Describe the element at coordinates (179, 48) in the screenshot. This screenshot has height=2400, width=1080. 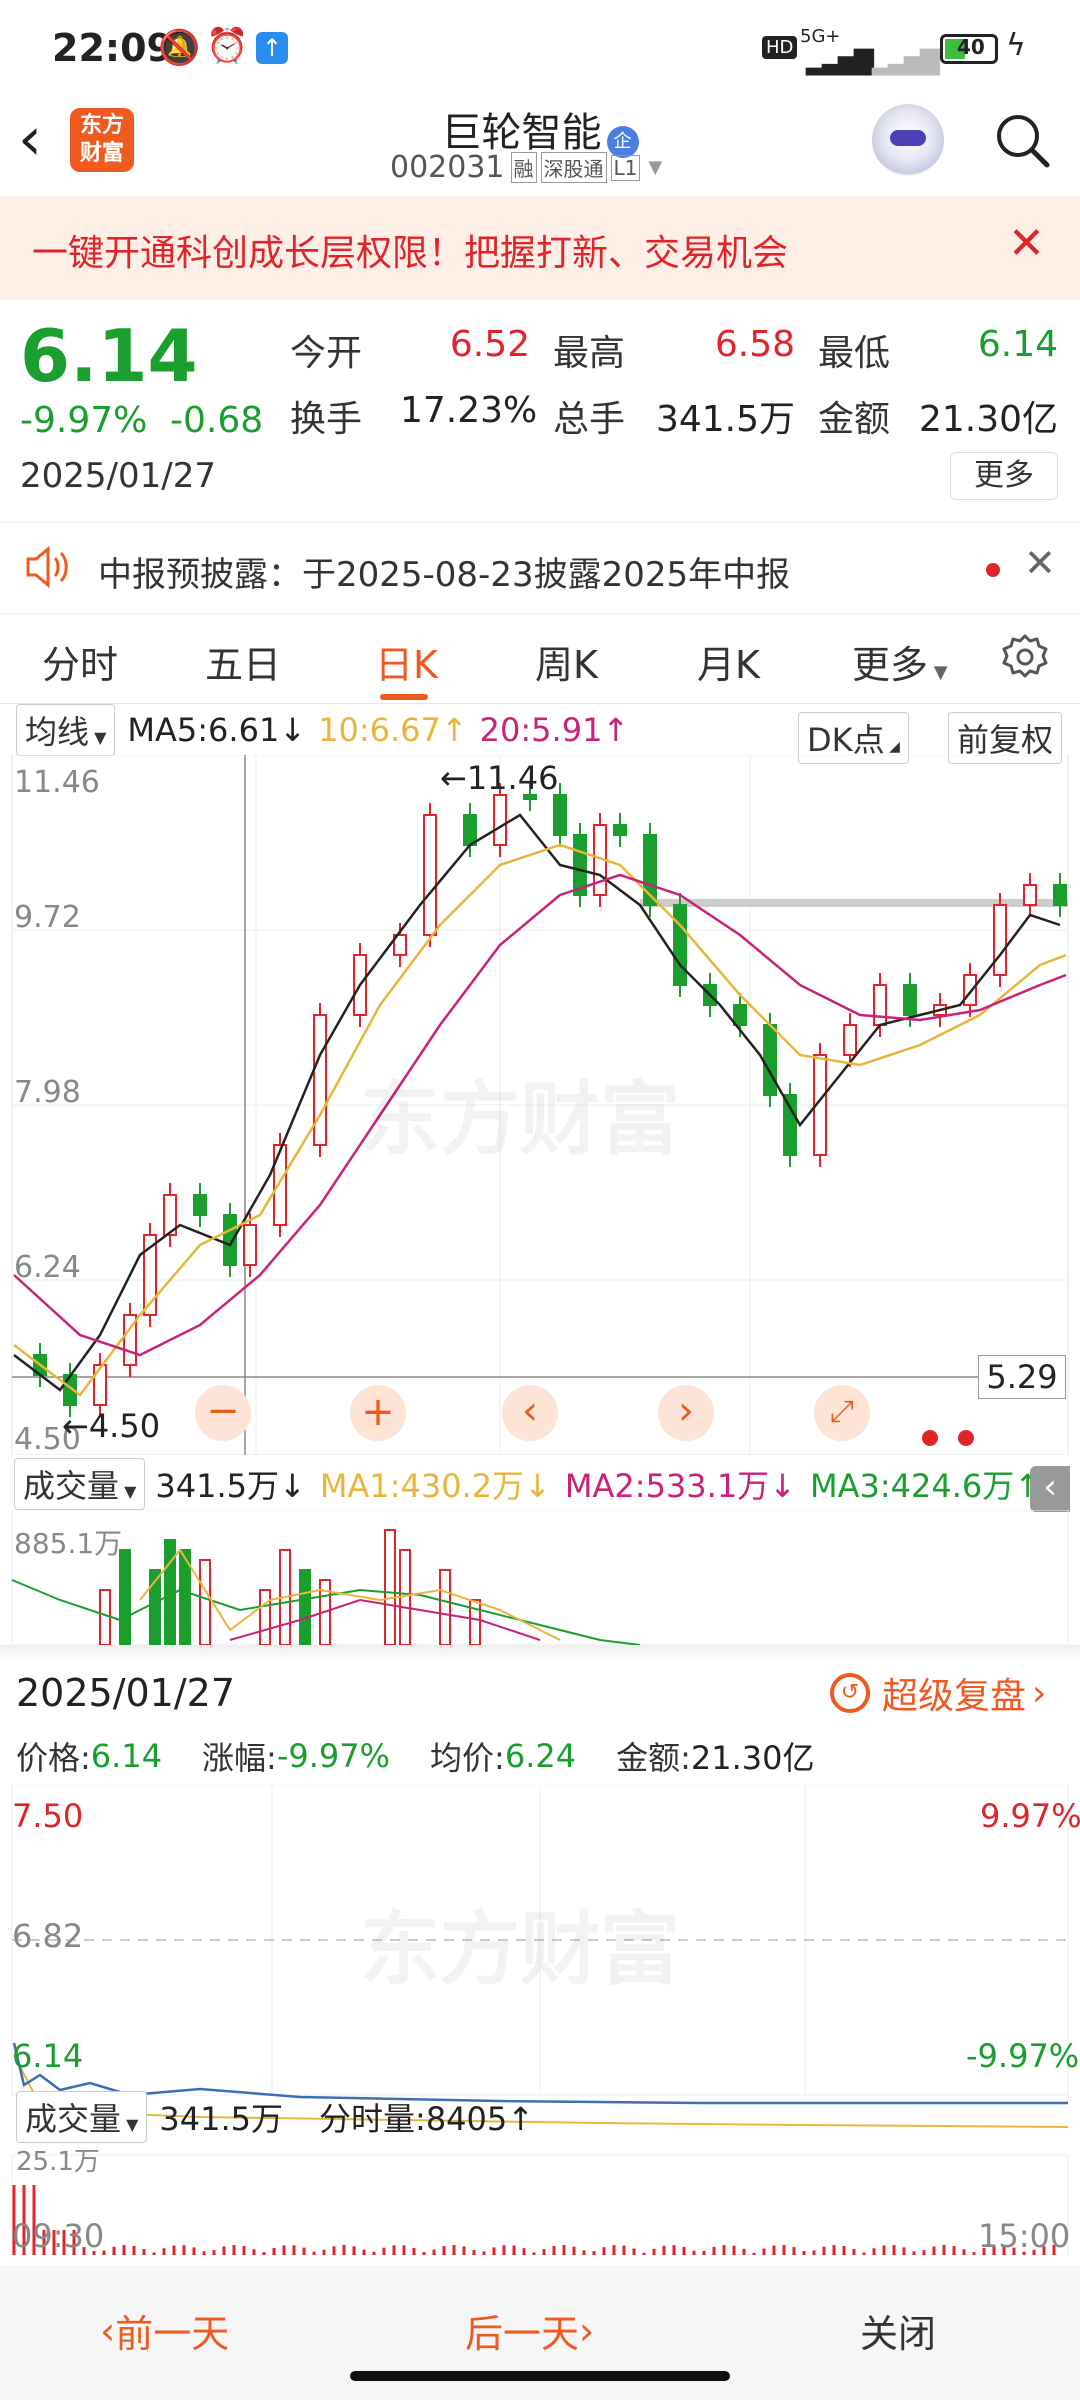
I see `mute-icon: 🔕` at that location.